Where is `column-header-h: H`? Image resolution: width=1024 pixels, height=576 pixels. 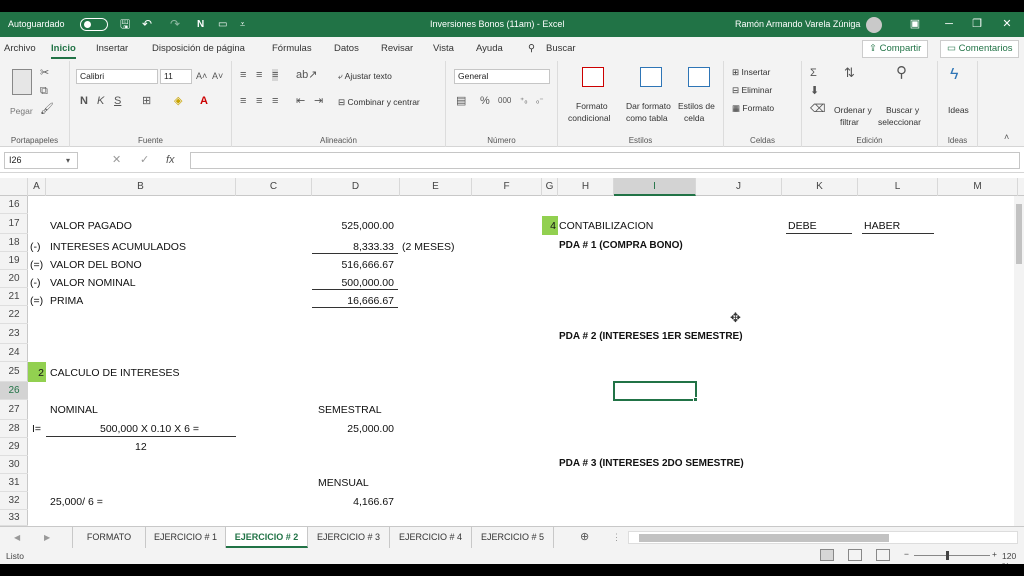
column-header-h: H is located at coordinates (586, 187).